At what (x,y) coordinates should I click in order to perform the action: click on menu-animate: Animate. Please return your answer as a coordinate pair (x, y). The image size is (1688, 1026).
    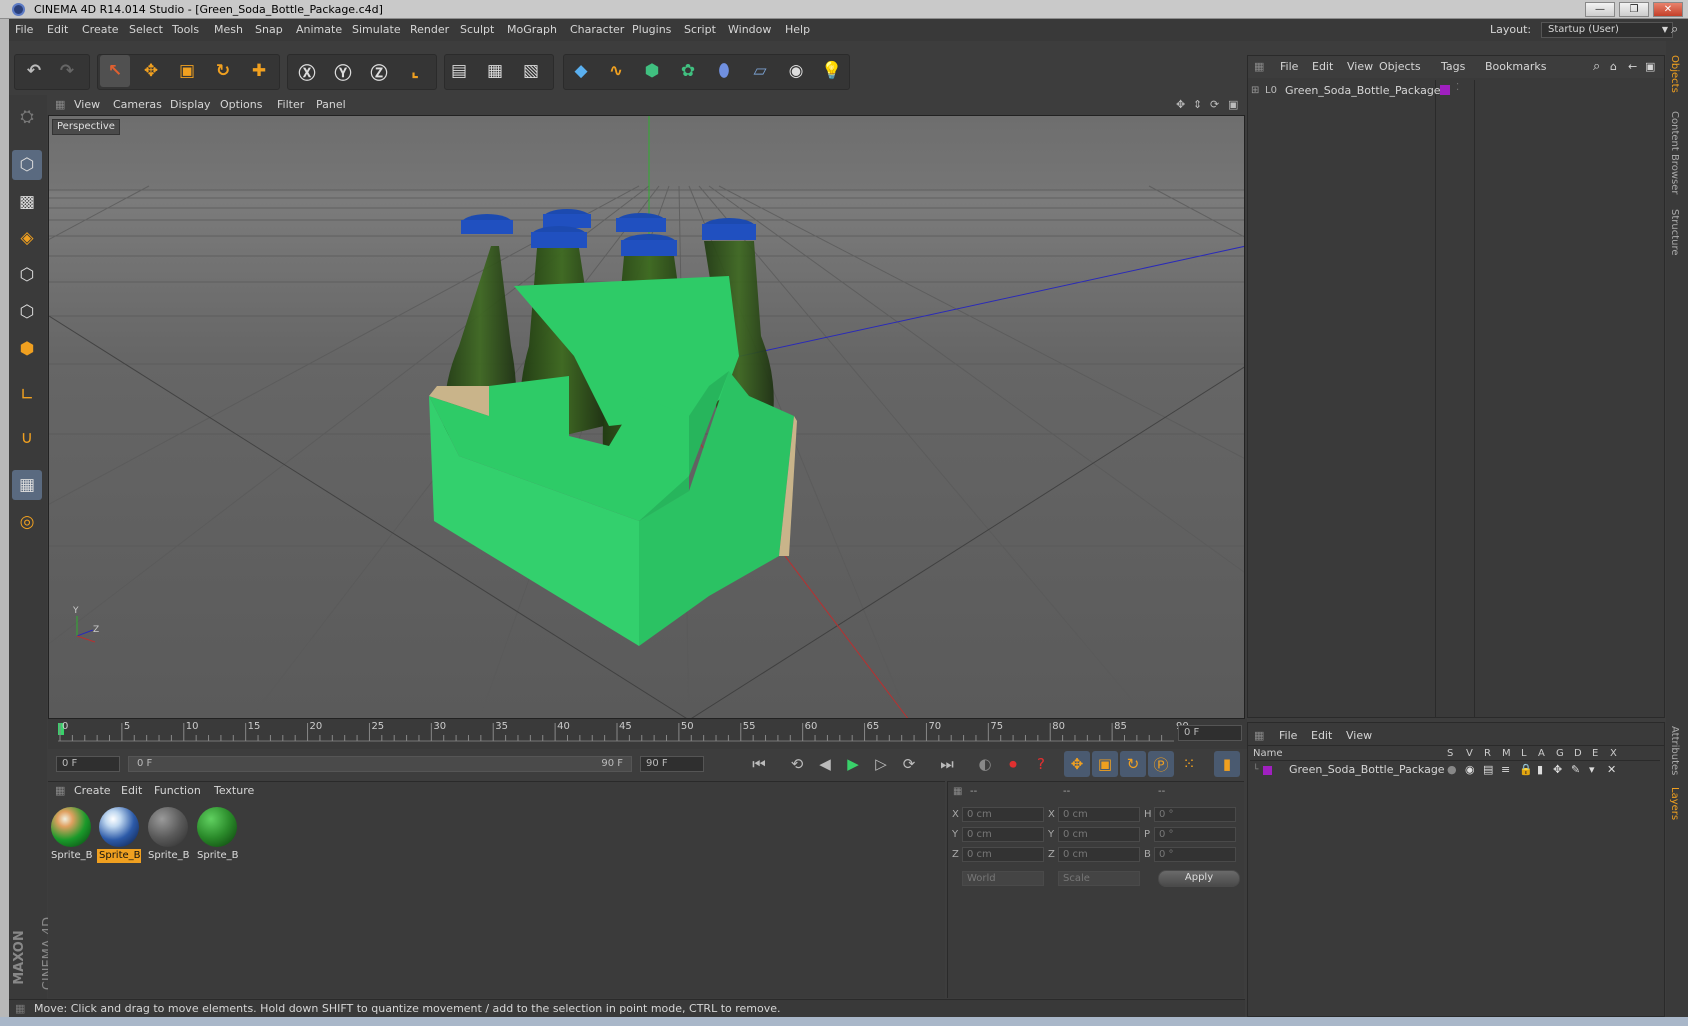
    Looking at the image, I should click on (319, 30).